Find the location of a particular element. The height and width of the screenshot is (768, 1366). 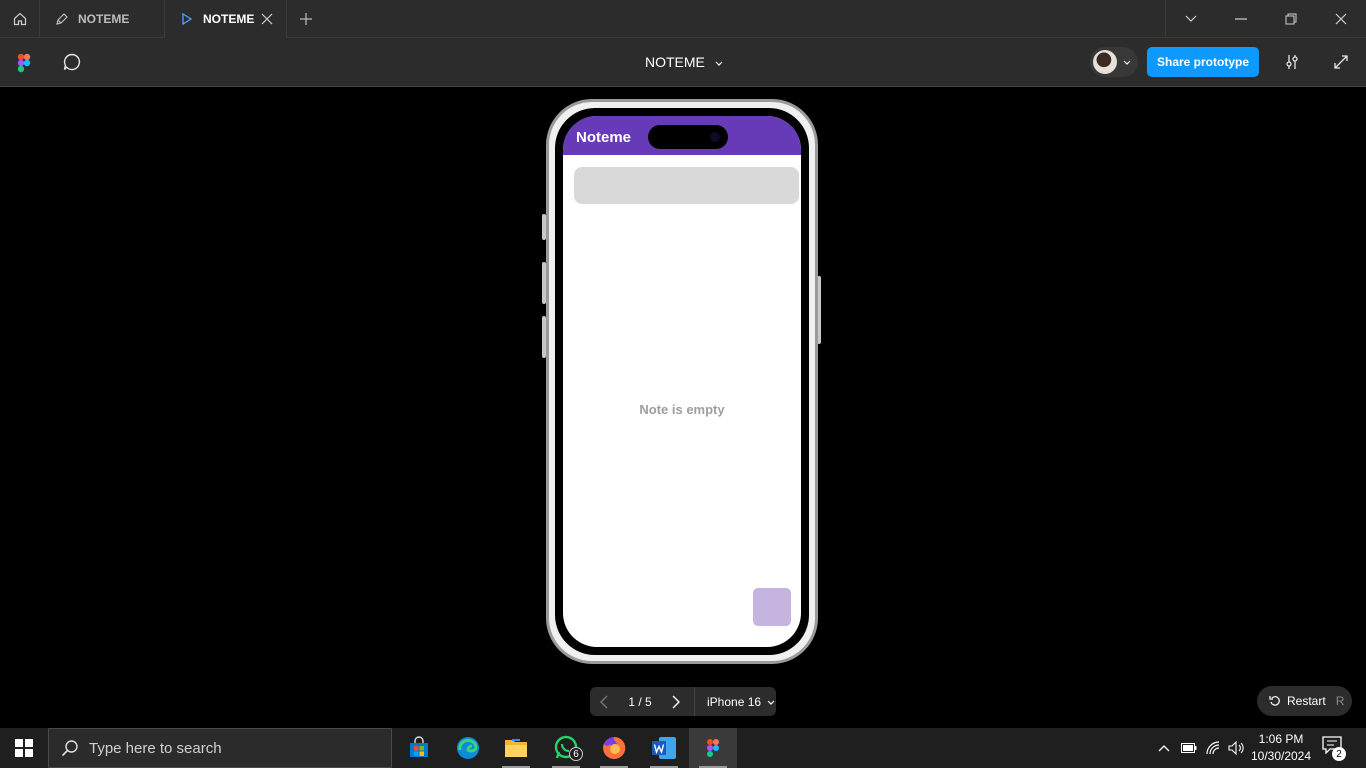

chevron-up-icon is located at coordinates (1164, 748).